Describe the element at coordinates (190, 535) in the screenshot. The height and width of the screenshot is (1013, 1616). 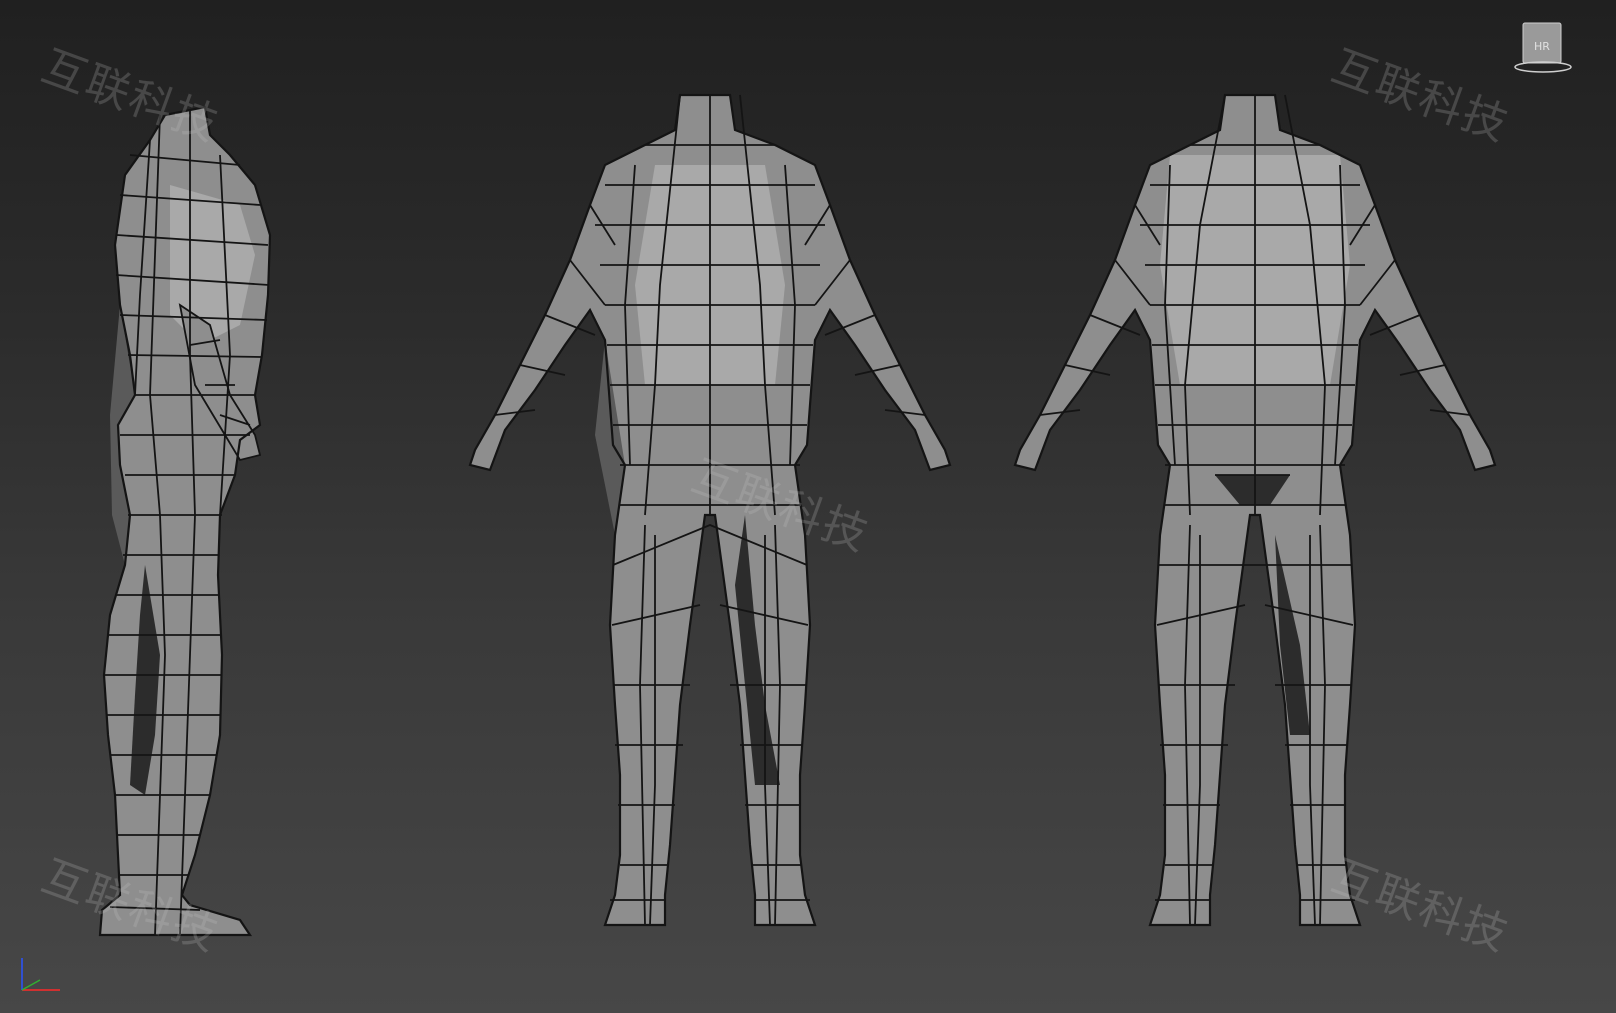
I see `mesh-figure-side` at that location.